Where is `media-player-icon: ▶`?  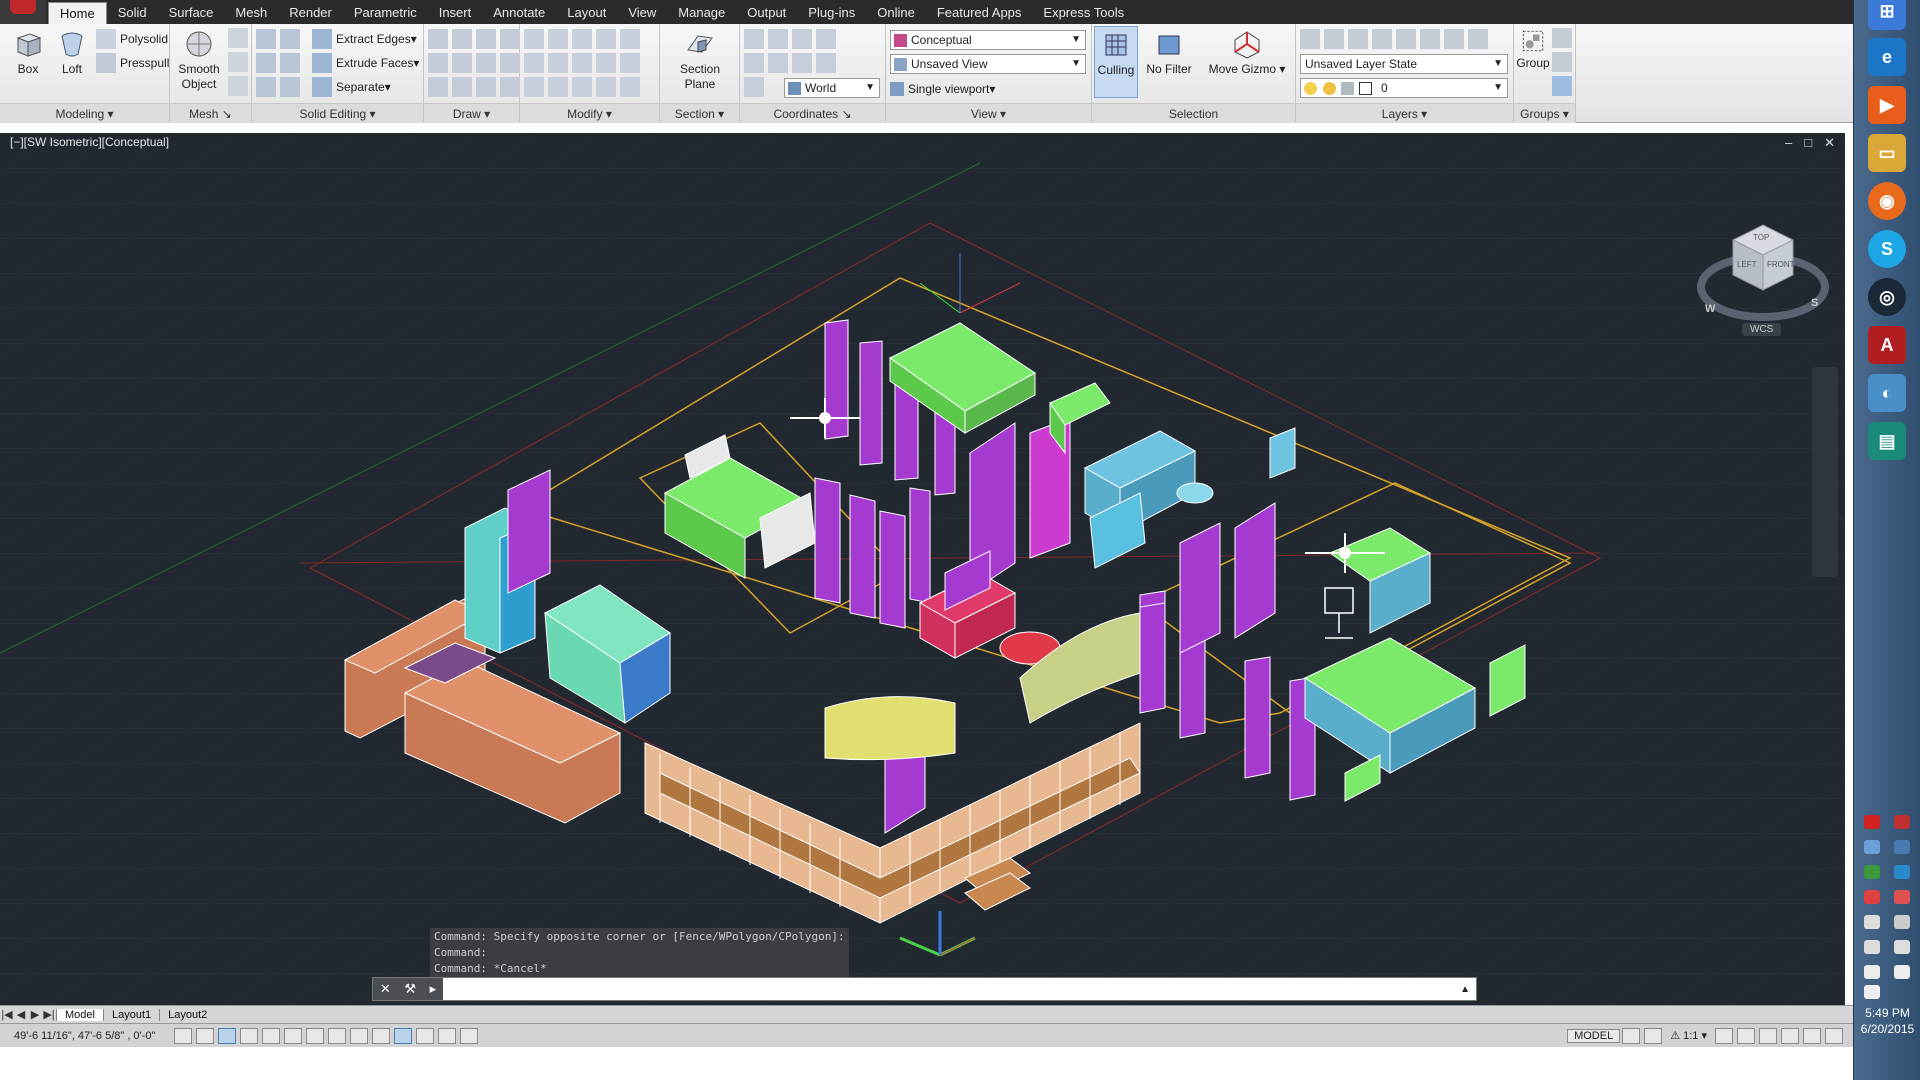 media-player-icon: ▶ is located at coordinates (1887, 105).